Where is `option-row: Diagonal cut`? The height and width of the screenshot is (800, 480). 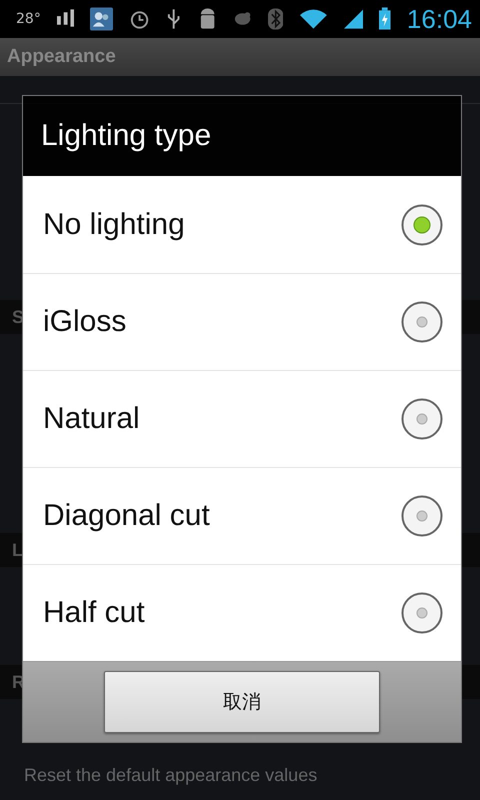 option-row: Diagonal cut is located at coordinates (242, 515).